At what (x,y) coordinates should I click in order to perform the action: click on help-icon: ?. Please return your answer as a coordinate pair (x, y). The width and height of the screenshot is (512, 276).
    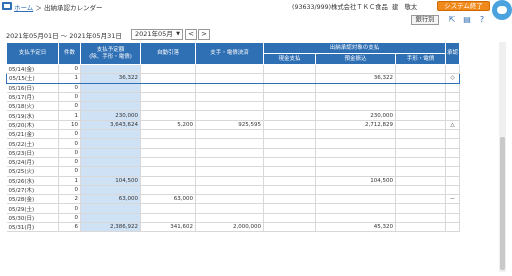
    Looking at the image, I should click on (482, 20).